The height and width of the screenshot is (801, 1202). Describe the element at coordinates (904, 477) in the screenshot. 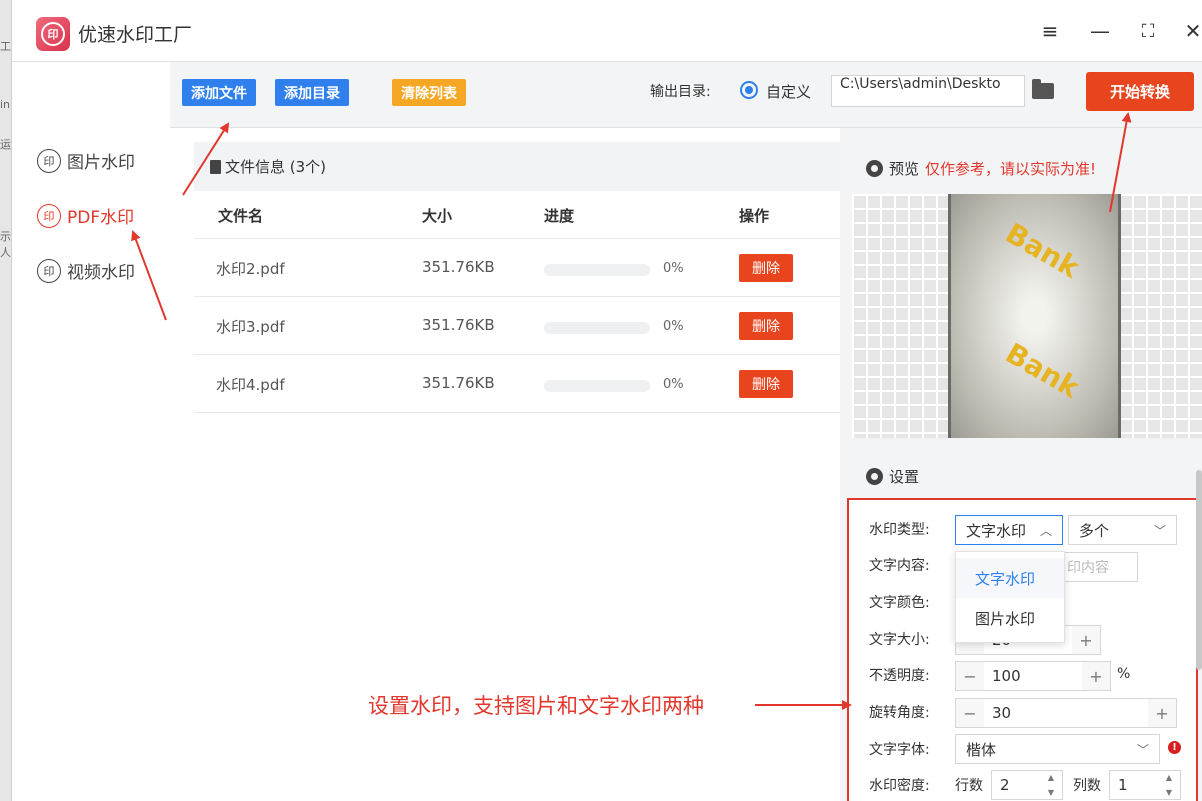

I see `settings-title: 设置` at that location.